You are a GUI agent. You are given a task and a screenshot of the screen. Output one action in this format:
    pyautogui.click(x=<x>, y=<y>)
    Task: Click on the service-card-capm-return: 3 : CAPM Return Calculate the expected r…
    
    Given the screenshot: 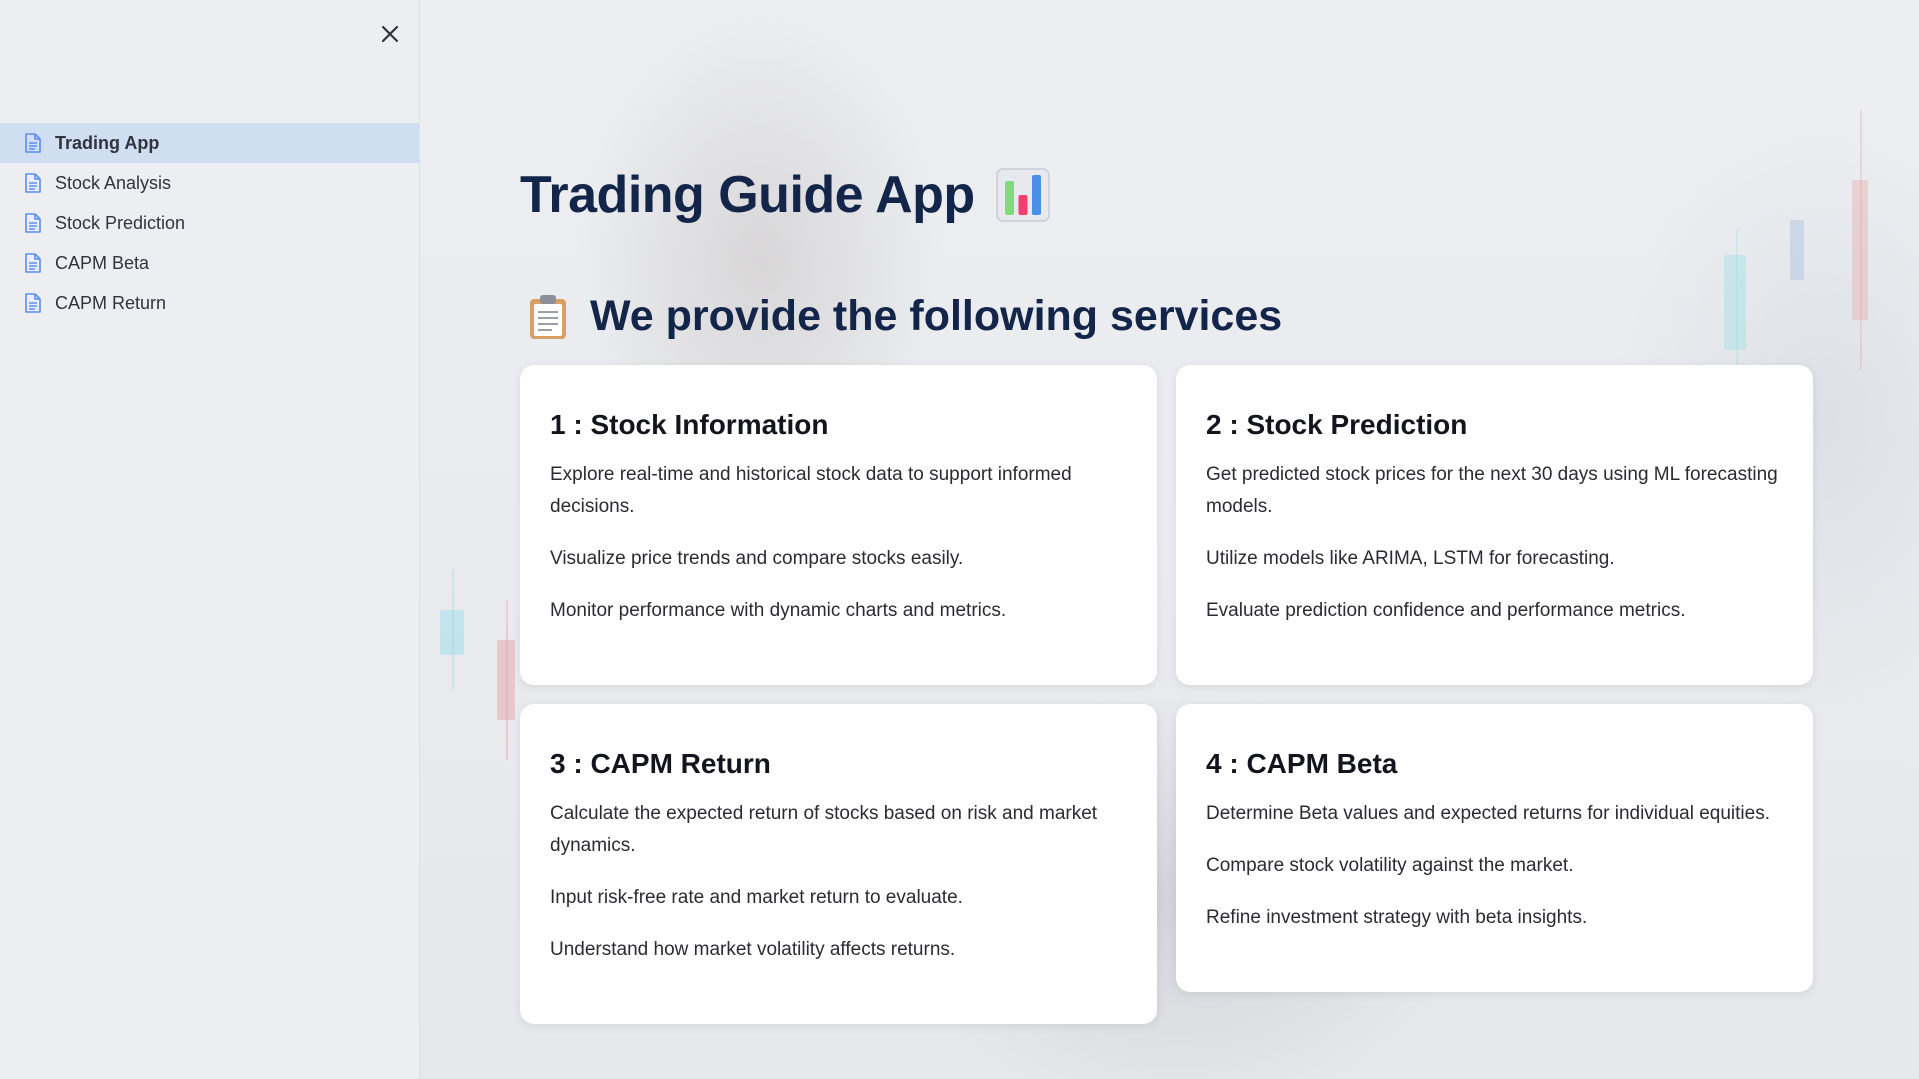 What is the action you would take?
    pyautogui.click(x=838, y=864)
    